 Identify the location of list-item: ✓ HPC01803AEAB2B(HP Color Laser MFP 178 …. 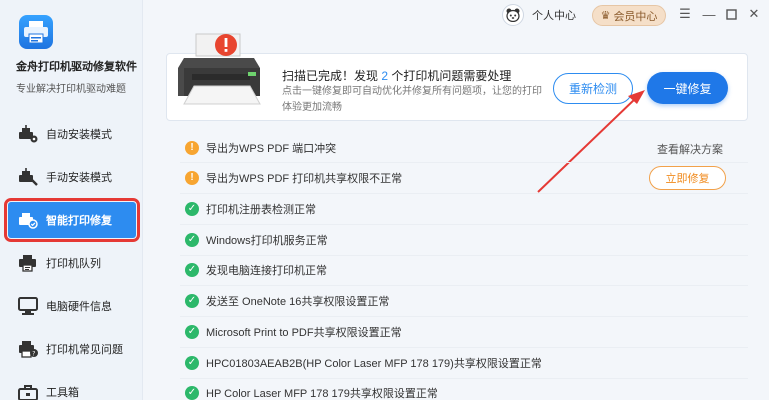
(363, 363).